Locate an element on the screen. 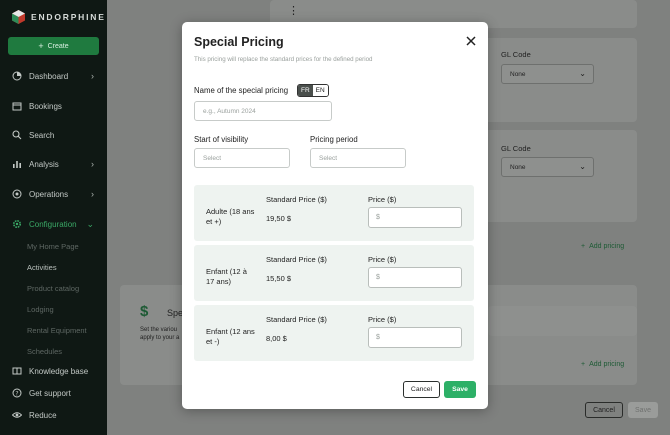  background-card is located at coordinates (562, 321).